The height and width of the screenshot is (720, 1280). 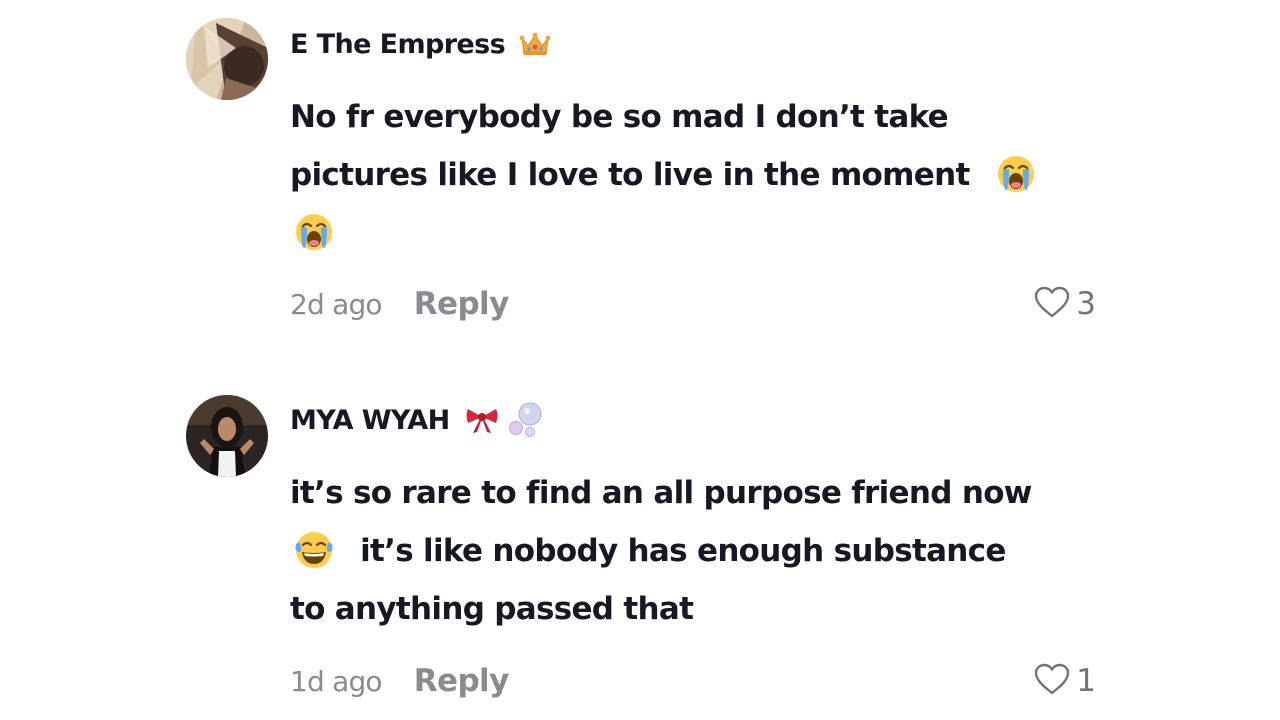 I want to click on like-button: 3, so click(x=1065, y=304).